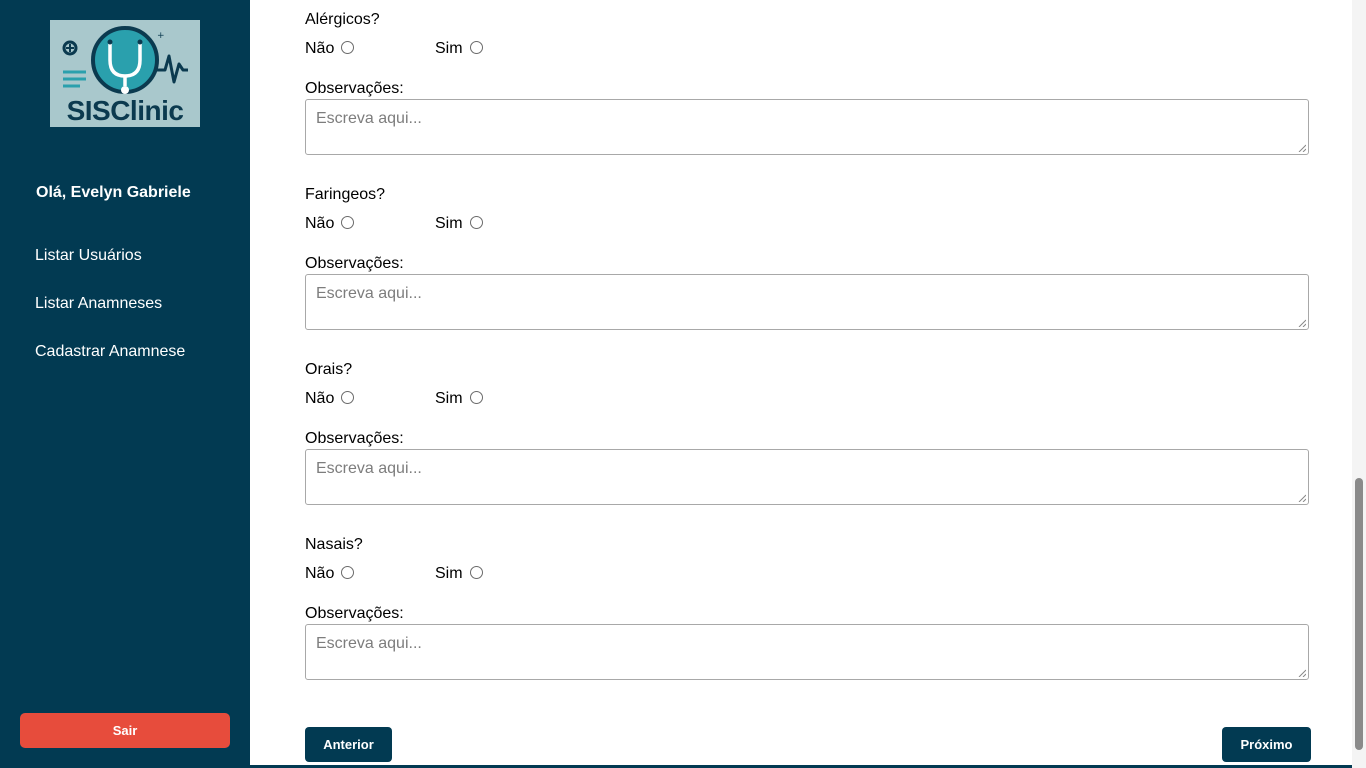 The image size is (1366, 768). I want to click on vertical-scrollbar, so click(1359, 384).